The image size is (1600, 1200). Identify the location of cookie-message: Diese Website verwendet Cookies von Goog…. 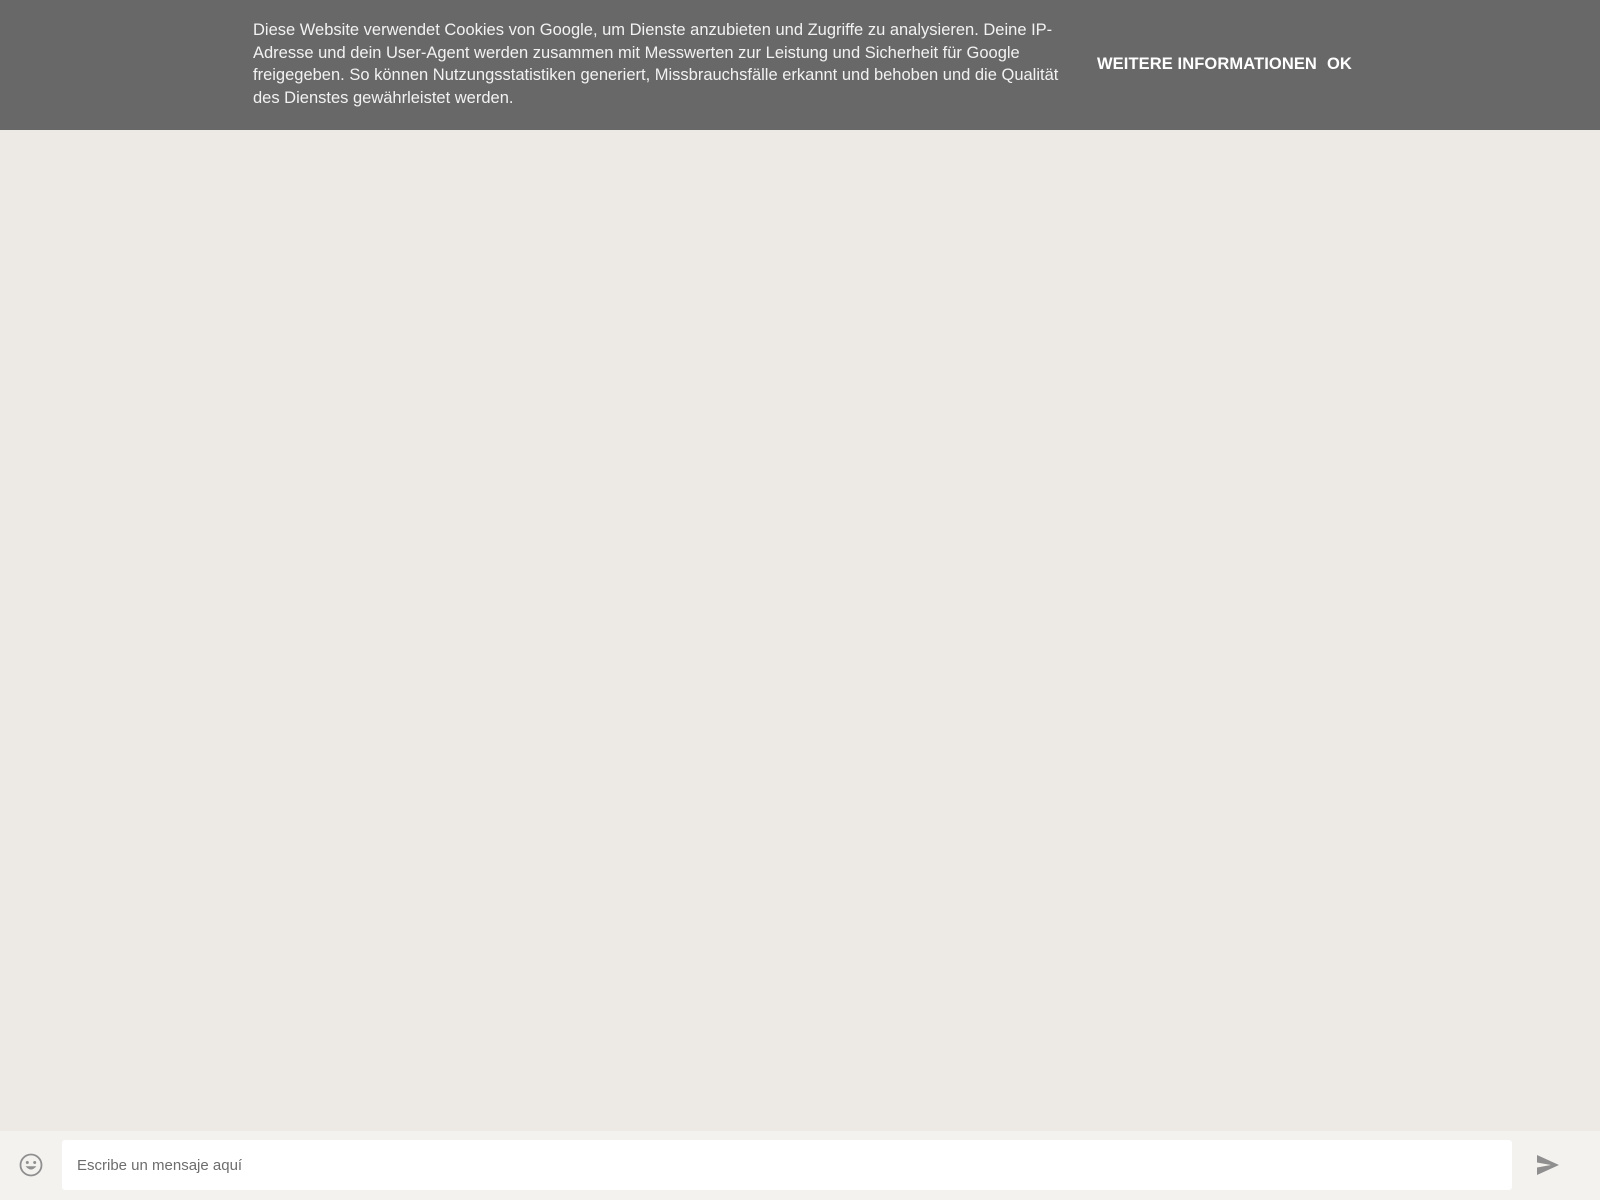
(656, 64).